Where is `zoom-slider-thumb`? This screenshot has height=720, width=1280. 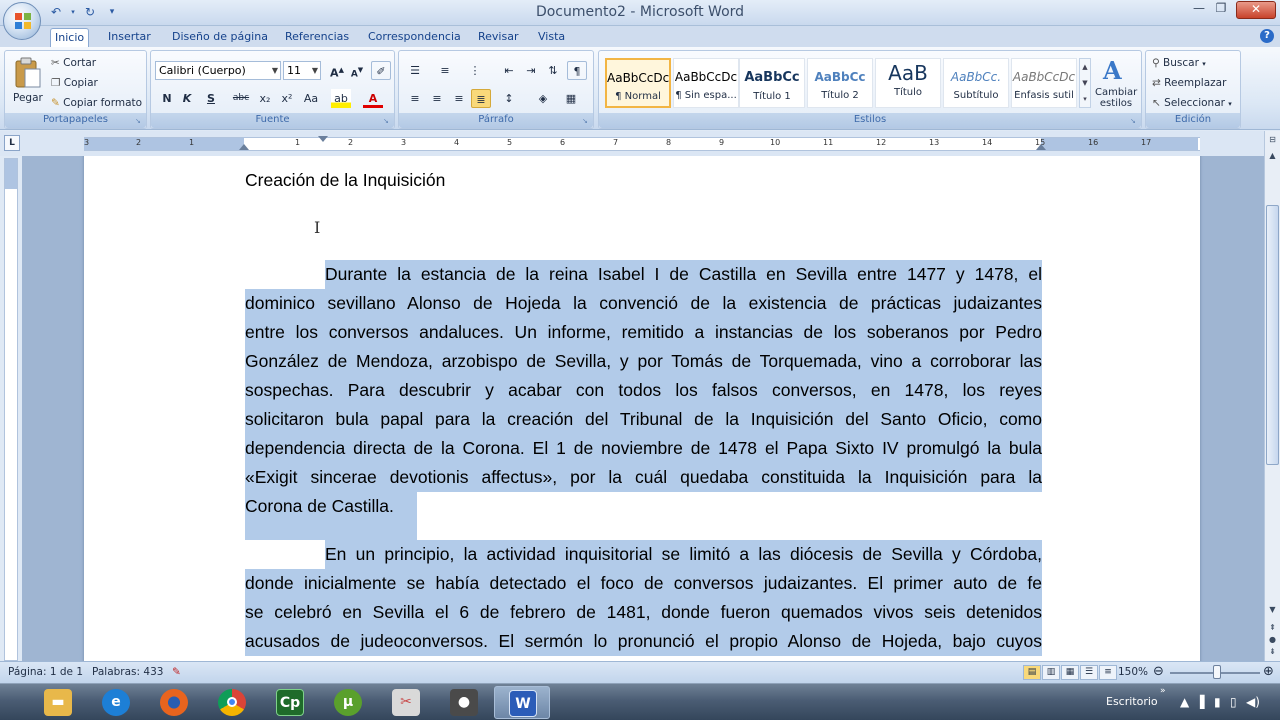
zoom-slider-thumb is located at coordinates (1217, 672).